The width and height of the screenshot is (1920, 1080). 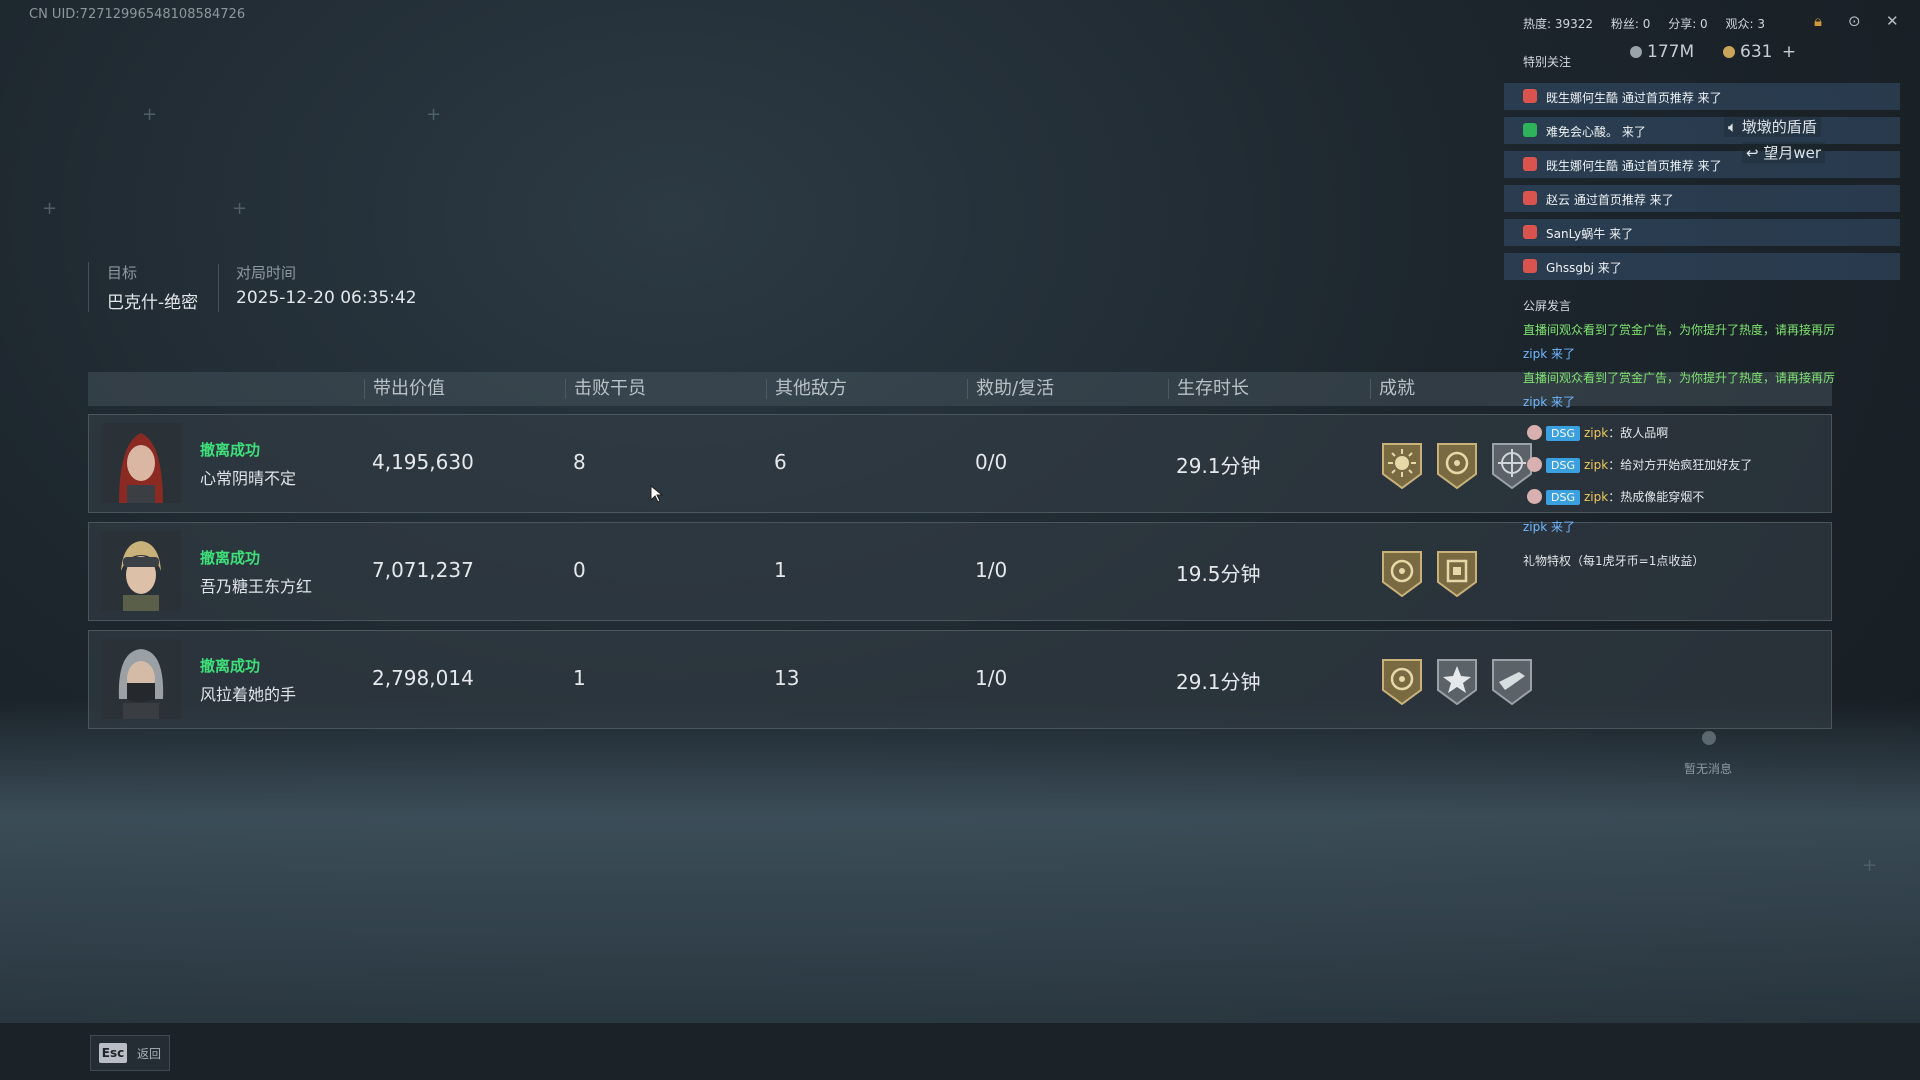 I want to click on share-stat: 分享: 0, so click(x=1688, y=24).